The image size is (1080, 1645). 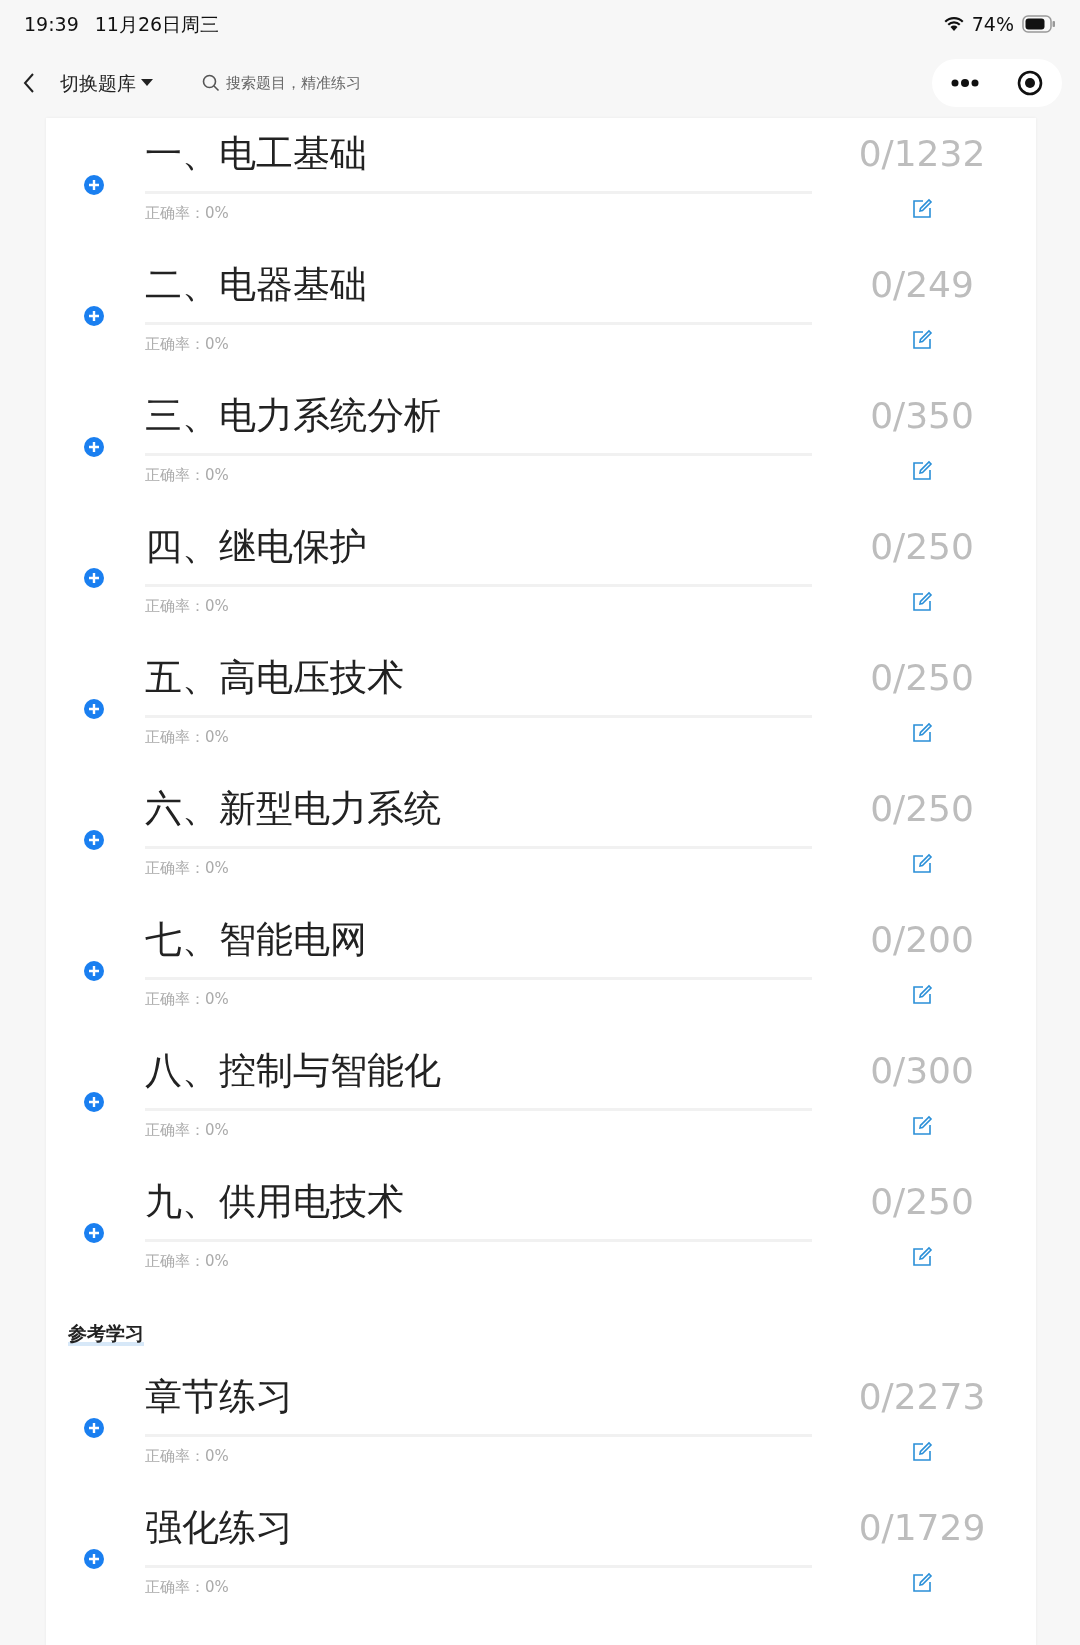 I want to click on wifi-icon, so click(x=953, y=24).